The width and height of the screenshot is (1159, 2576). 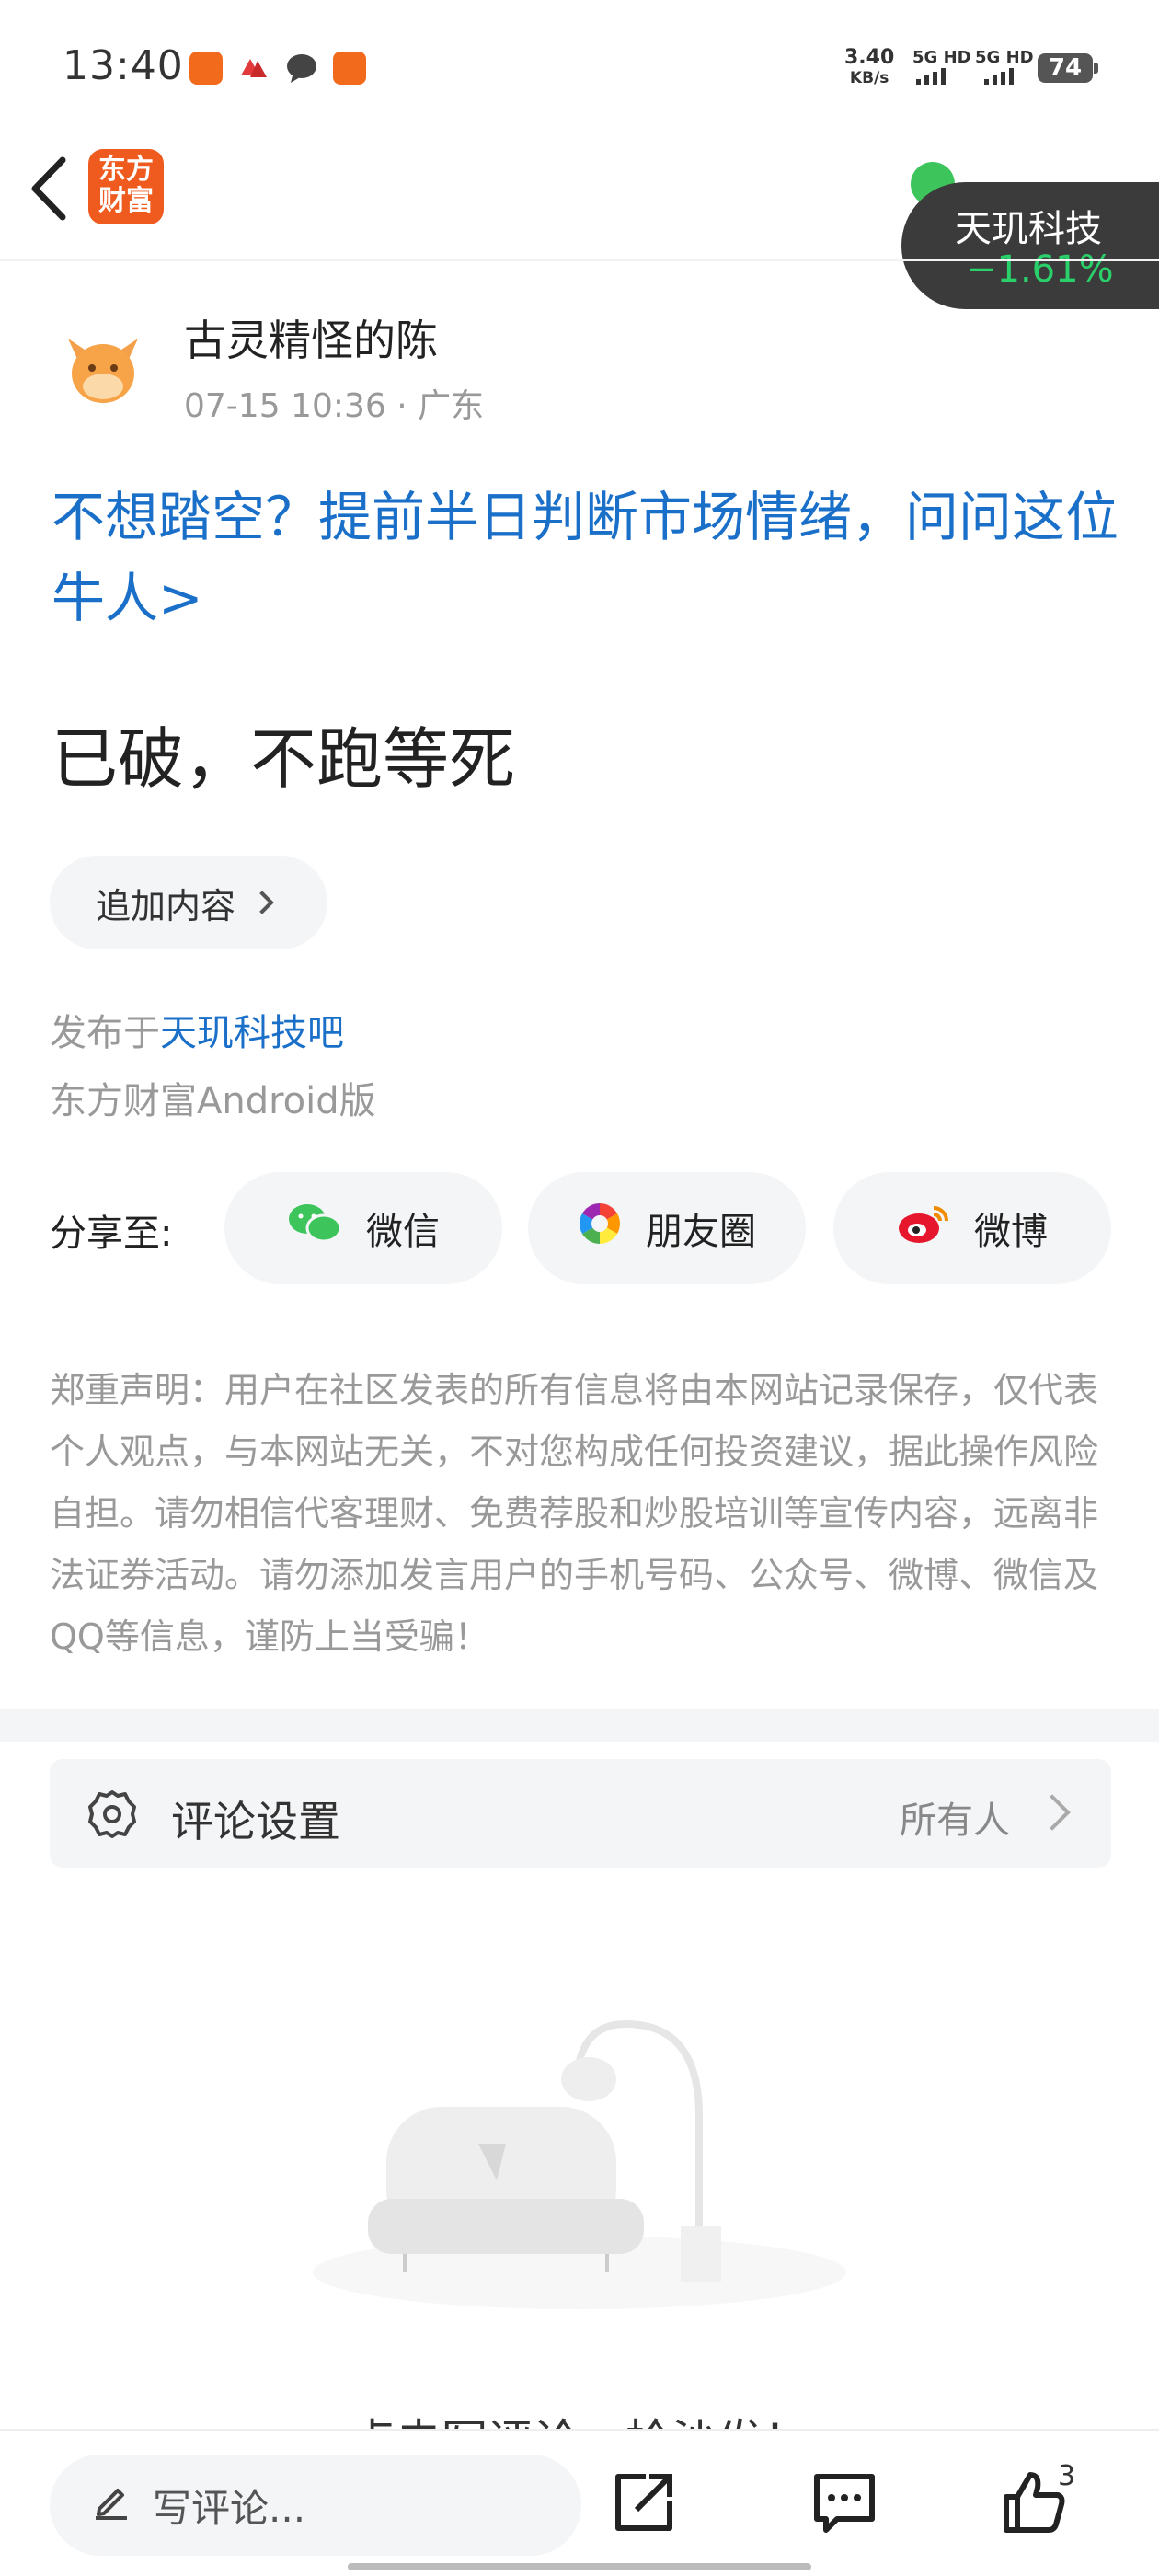 I want to click on notification-game-icon, so click(x=349, y=68).